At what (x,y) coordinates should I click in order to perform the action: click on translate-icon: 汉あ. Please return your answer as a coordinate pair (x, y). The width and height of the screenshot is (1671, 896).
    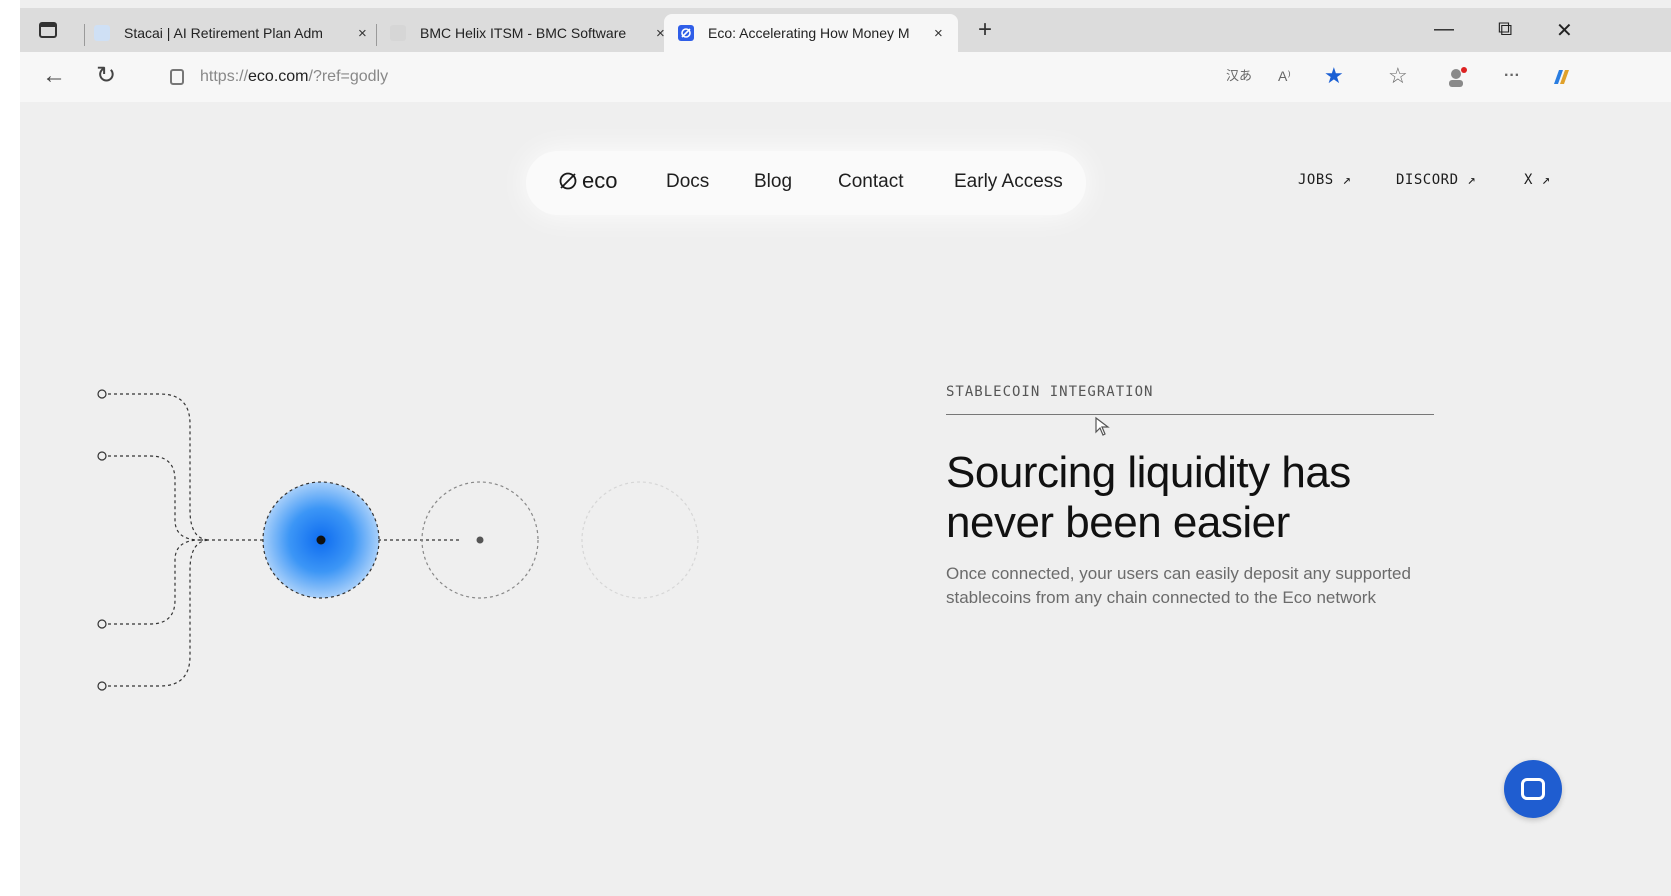
    Looking at the image, I should click on (1239, 76).